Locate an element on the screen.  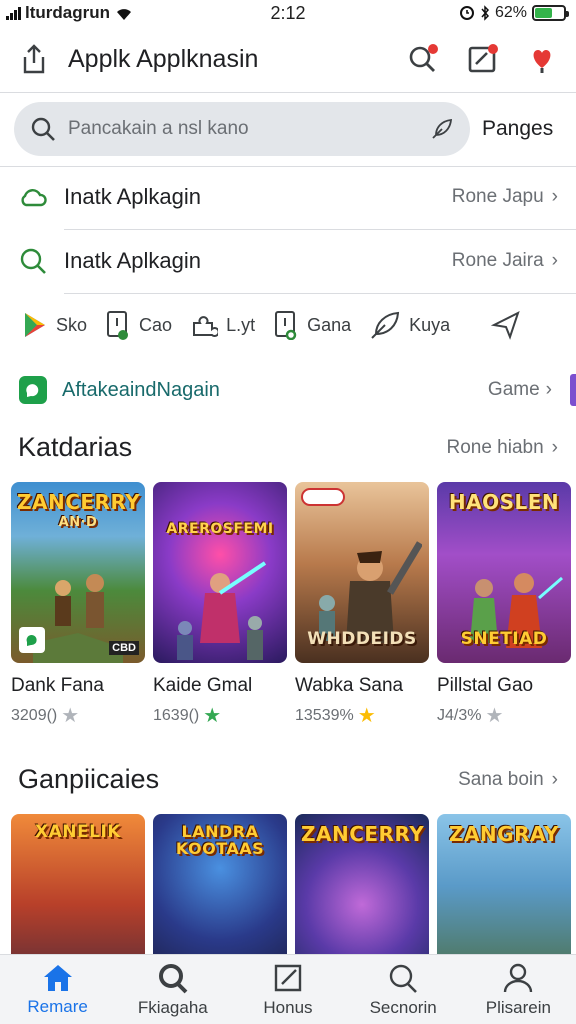
search-icon is located at coordinates (43, 129).